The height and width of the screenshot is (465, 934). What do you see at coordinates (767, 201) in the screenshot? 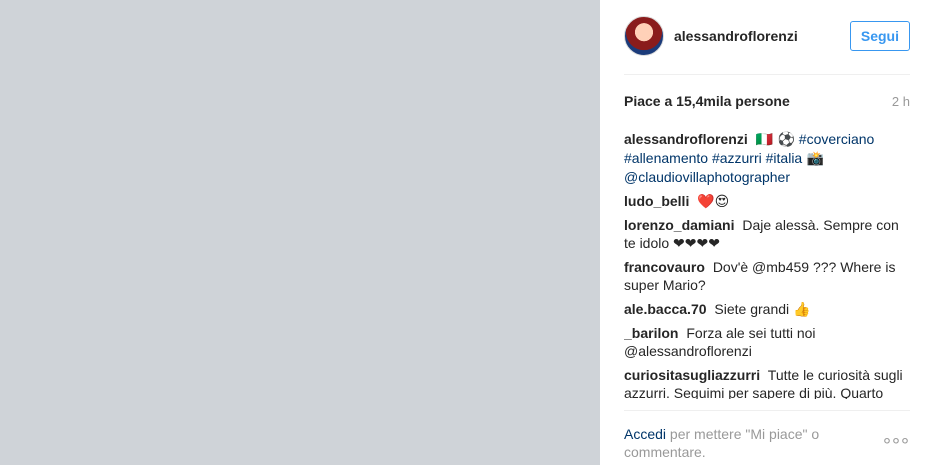
I see `comment: ludo_belli ❤️😍` at bounding box center [767, 201].